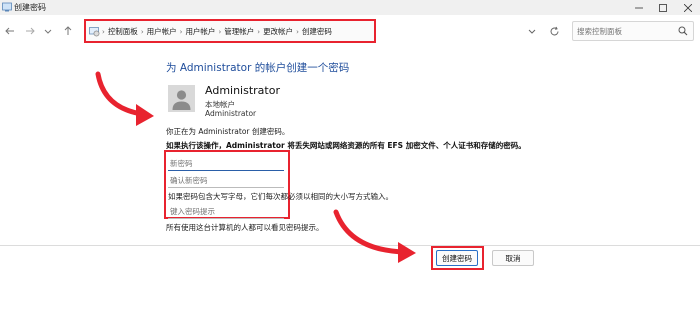  What do you see at coordinates (278, 31) in the screenshot?
I see `breadcrumb-change-account: 更改帐户` at bounding box center [278, 31].